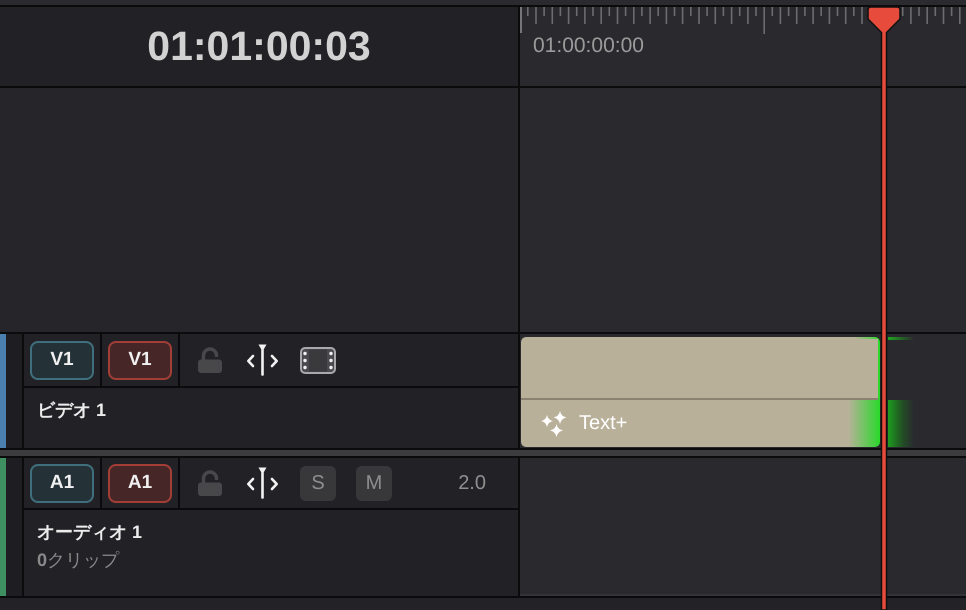 This screenshot has width=966, height=610. Describe the element at coordinates (259, 46) in the screenshot. I see `timecode: 01:01:00:03` at that location.